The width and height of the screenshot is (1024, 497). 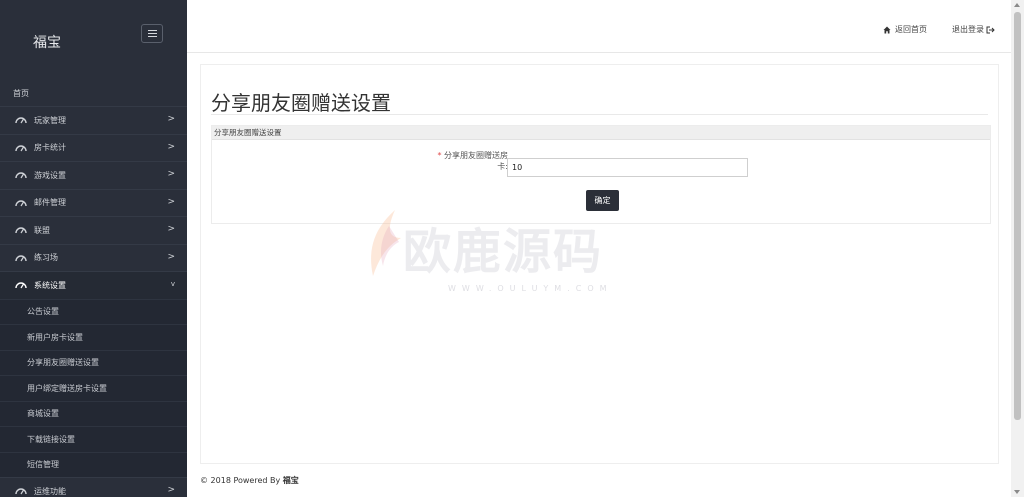 What do you see at coordinates (93, 147) in the screenshot?
I see `sidebar-item-card-stats: 房卡统计 >` at bounding box center [93, 147].